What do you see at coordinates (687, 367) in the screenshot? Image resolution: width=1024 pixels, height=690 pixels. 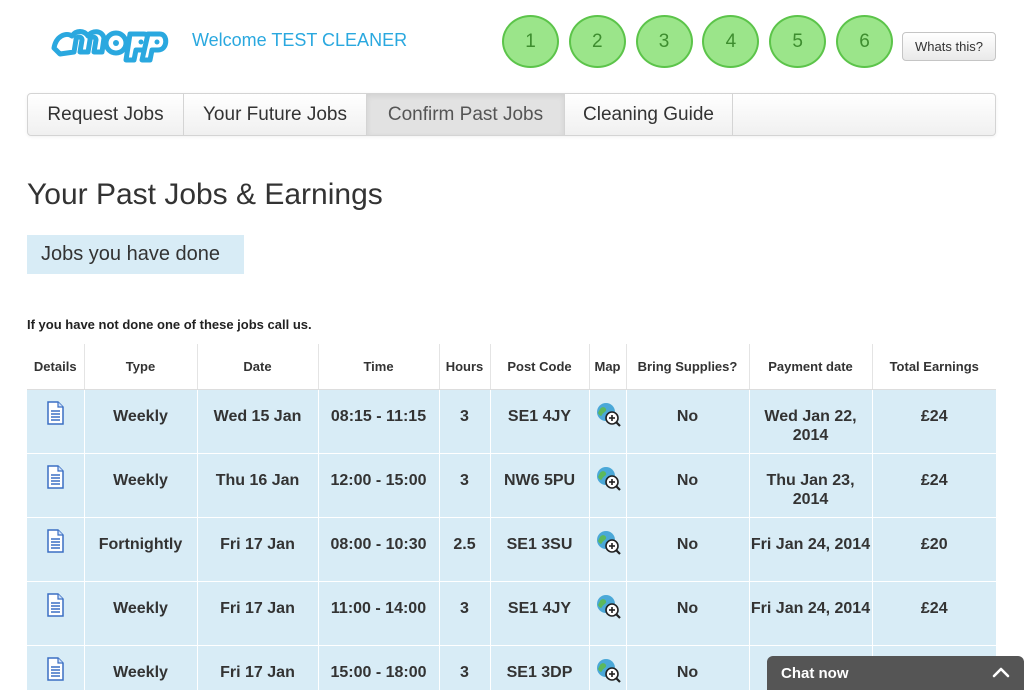 I see `column-header-bring-supplies: Bring Supplies?` at bounding box center [687, 367].